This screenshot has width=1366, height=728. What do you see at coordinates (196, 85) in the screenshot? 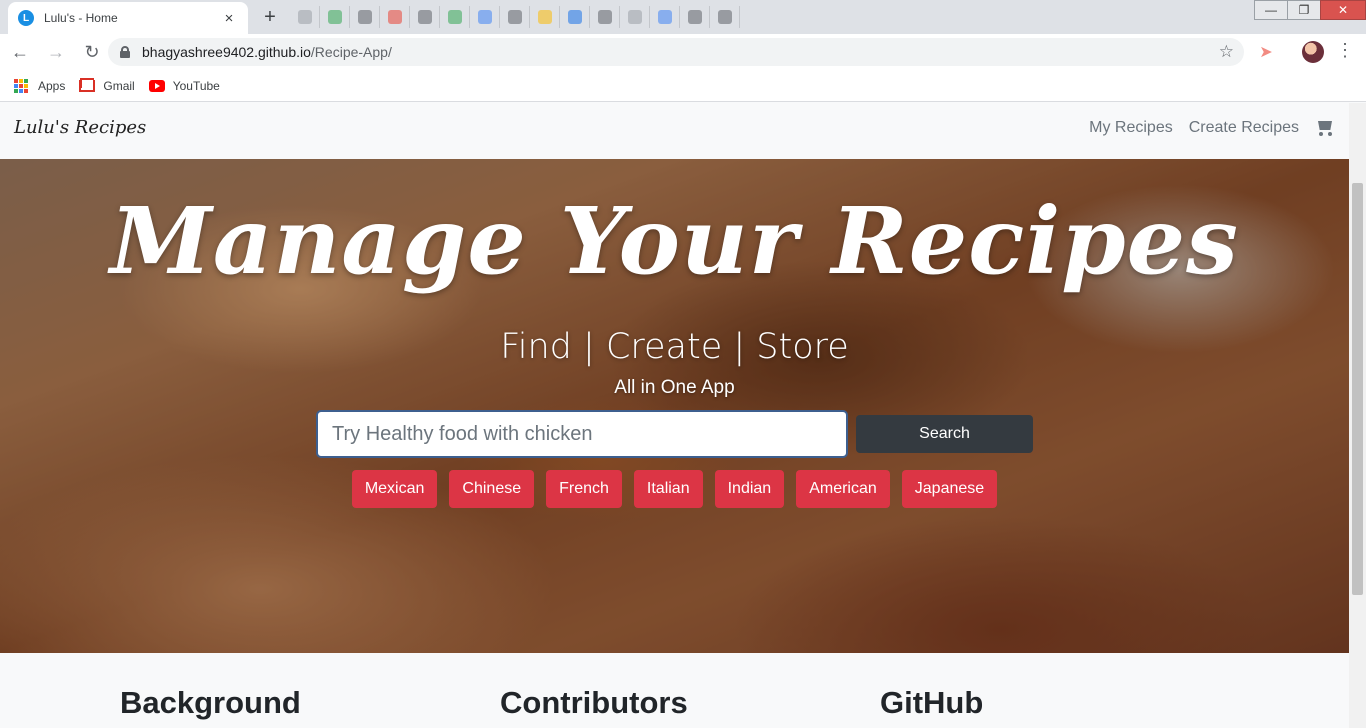
I see `bookmark-label: YouTube` at bounding box center [196, 85].